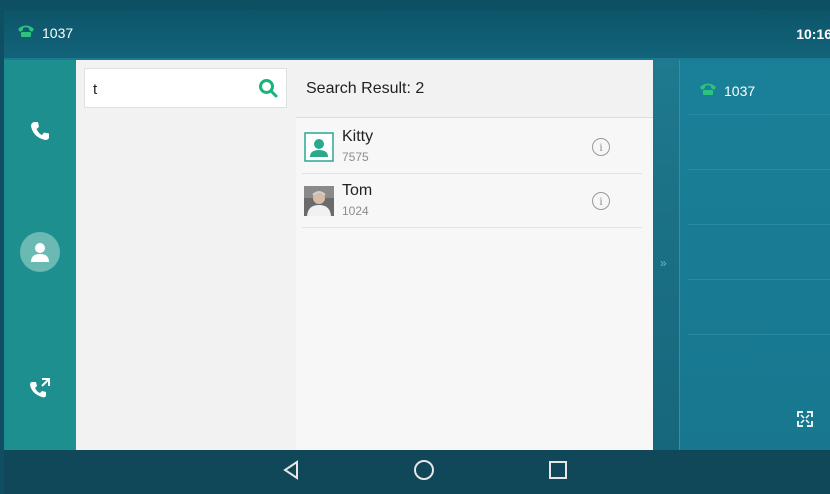 The image size is (830, 494). Describe the element at coordinates (58, 32) in the screenshot. I see `status-line-number: 1037` at that location.